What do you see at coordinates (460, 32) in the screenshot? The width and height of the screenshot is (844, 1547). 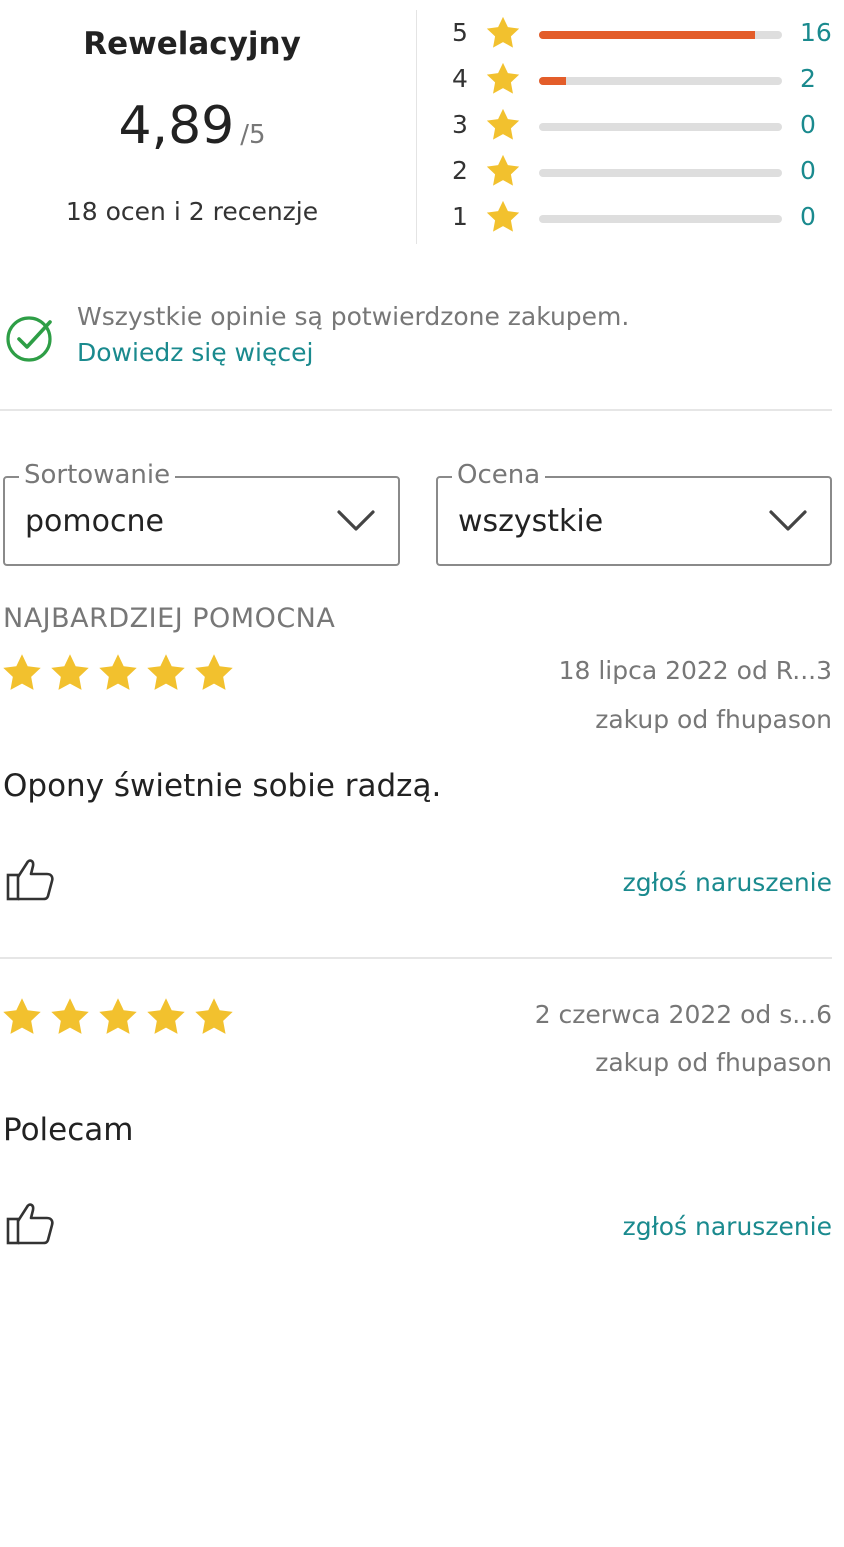 I see `distribution-stars: 5` at bounding box center [460, 32].